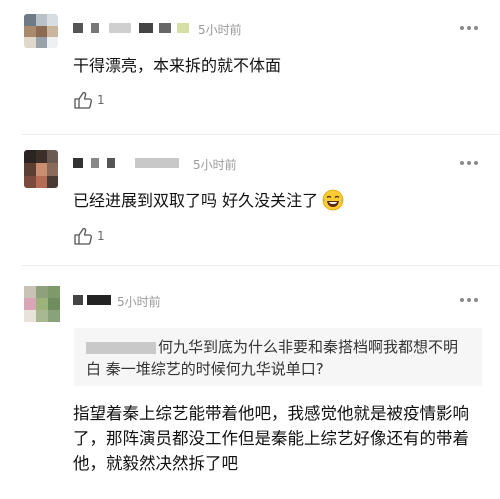 Image resolution: width=500 pixels, height=499 pixels. What do you see at coordinates (121, 347) in the screenshot?
I see `quoted-username` at bounding box center [121, 347].